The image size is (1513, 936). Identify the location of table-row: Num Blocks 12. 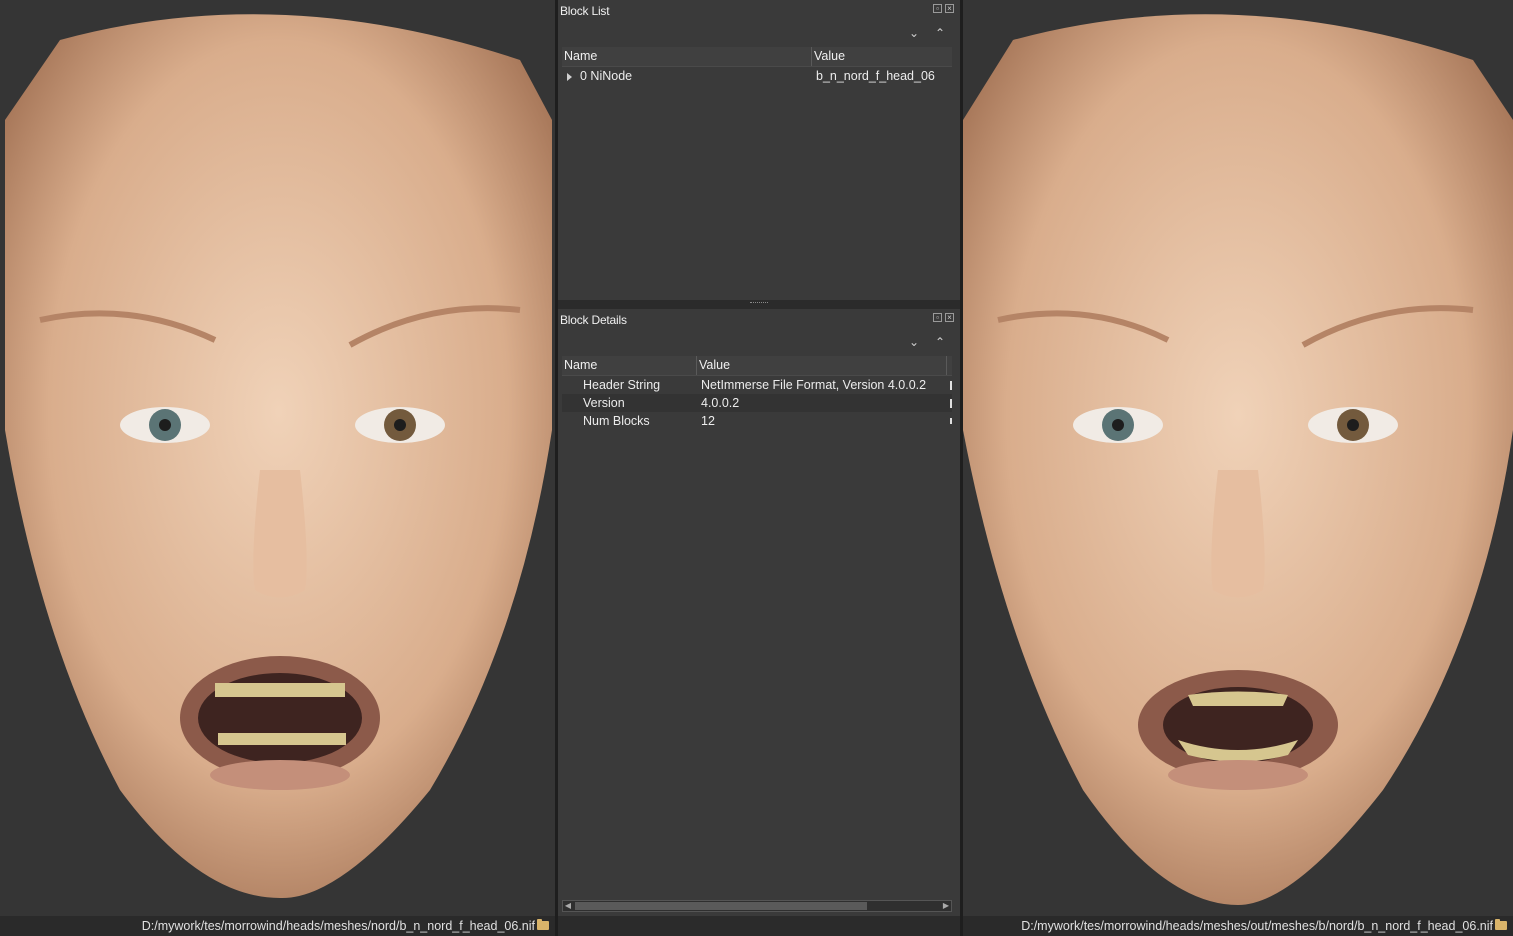
(757, 421).